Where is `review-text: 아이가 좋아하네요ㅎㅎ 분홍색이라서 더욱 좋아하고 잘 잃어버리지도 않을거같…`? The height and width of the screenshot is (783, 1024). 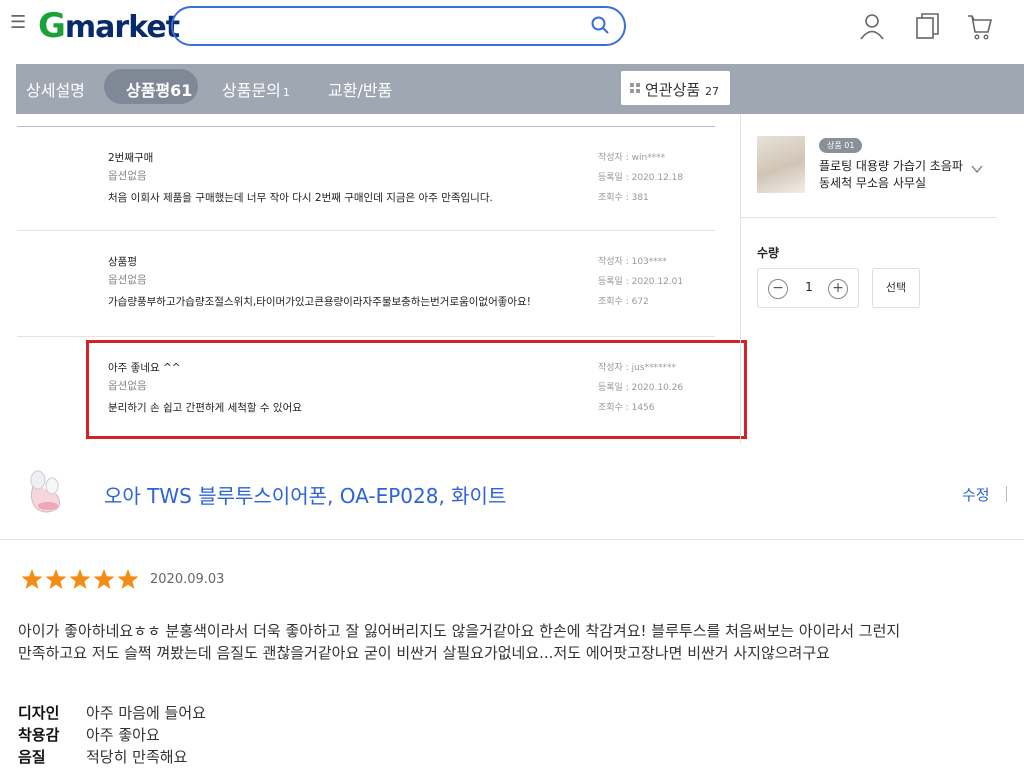
review-text: 아이가 좋아하네요ㅎㅎ 분홍색이라서 더욱 좋아하고 잘 잃어버리지도 않을거같… is located at coordinates (518, 642).